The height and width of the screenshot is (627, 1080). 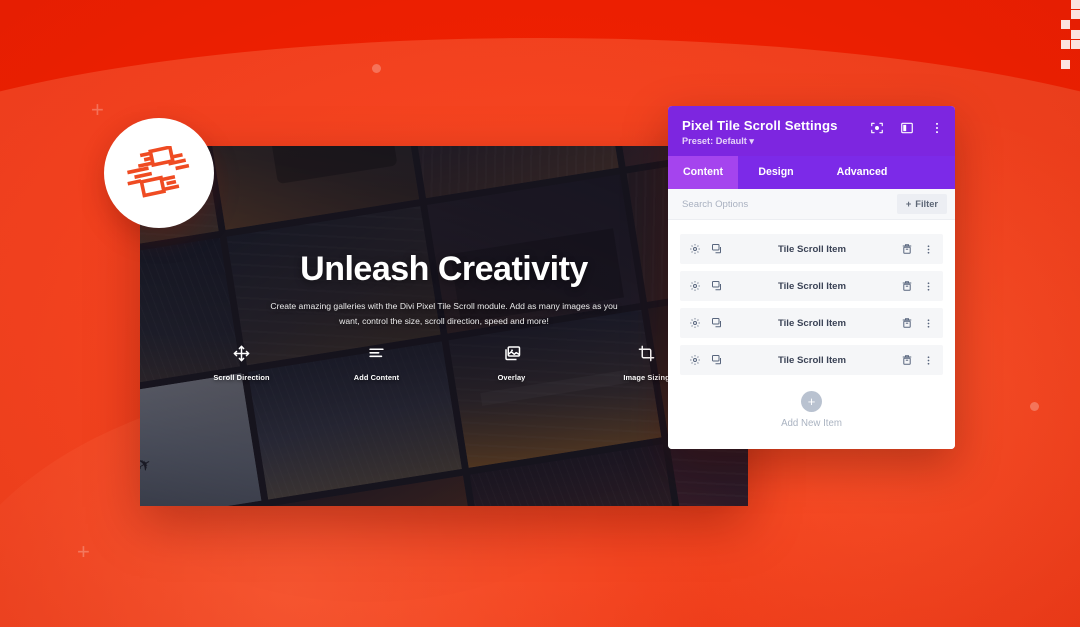 I want to click on hero-feature-add-content: Add Content, so click(x=377, y=362).